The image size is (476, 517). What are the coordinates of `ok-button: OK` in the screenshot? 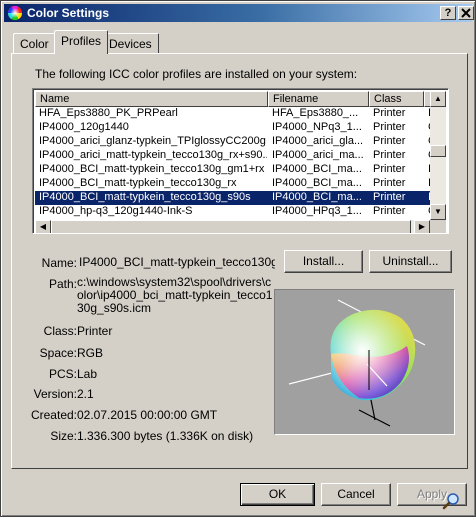 It's located at (277, 494).